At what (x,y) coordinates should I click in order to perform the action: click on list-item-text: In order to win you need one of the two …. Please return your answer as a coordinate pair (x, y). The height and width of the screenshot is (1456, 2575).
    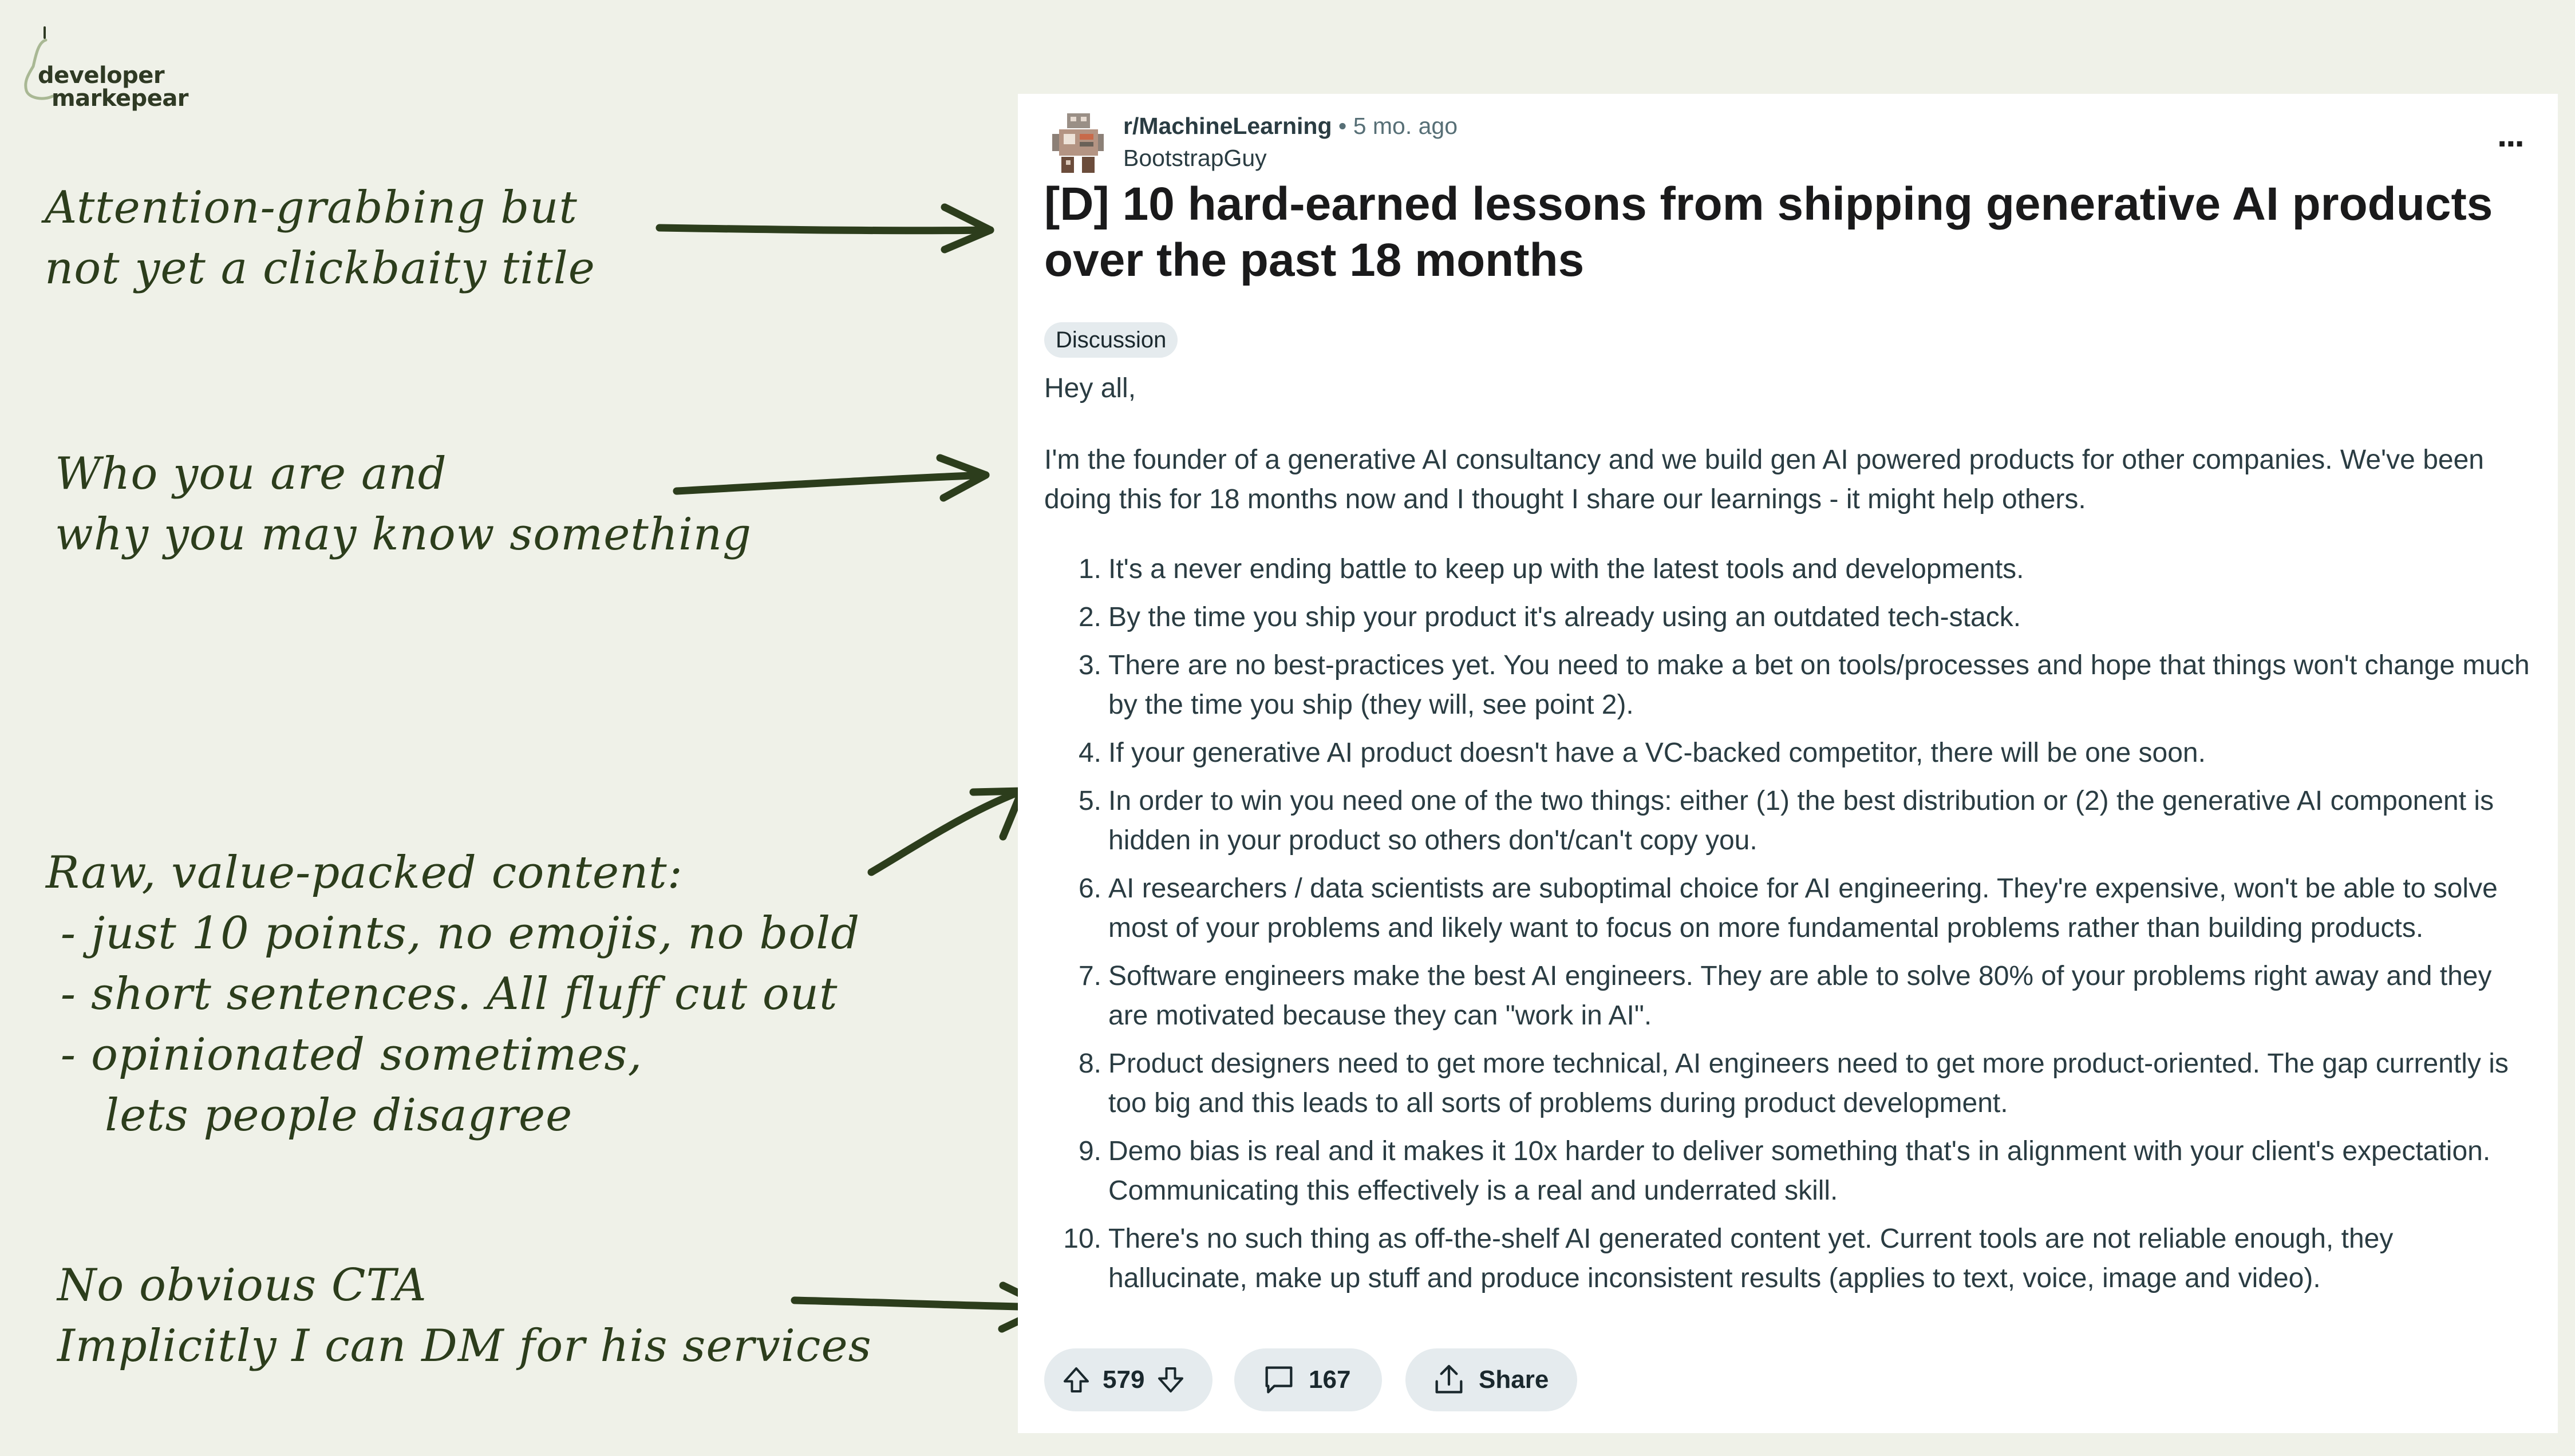
    Looking at the image, I should click on (1801, 821).